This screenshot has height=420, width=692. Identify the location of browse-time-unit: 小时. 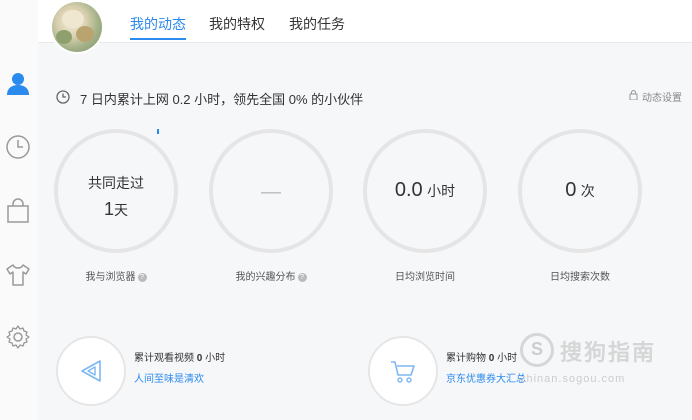
(441, 191).